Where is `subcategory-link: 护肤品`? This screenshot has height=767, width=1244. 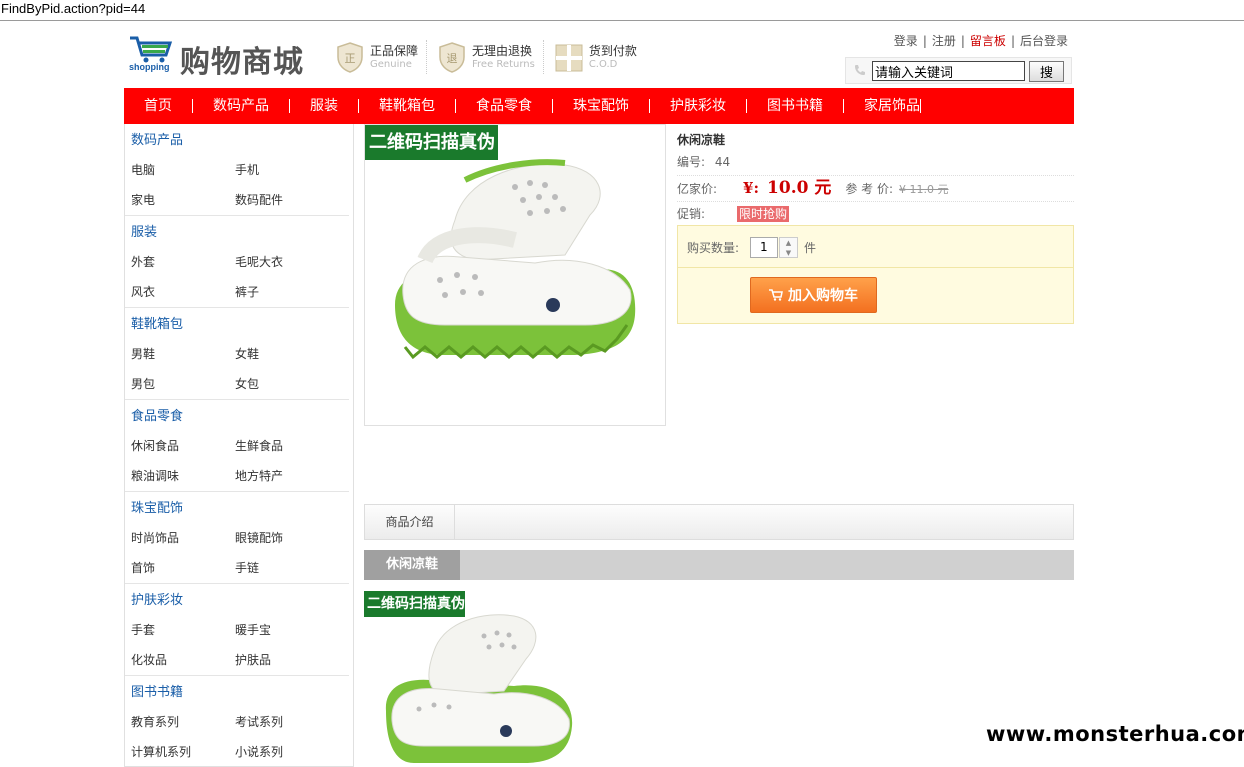 subcategory-link: 护肤品 is located at coordinates (281, 660).